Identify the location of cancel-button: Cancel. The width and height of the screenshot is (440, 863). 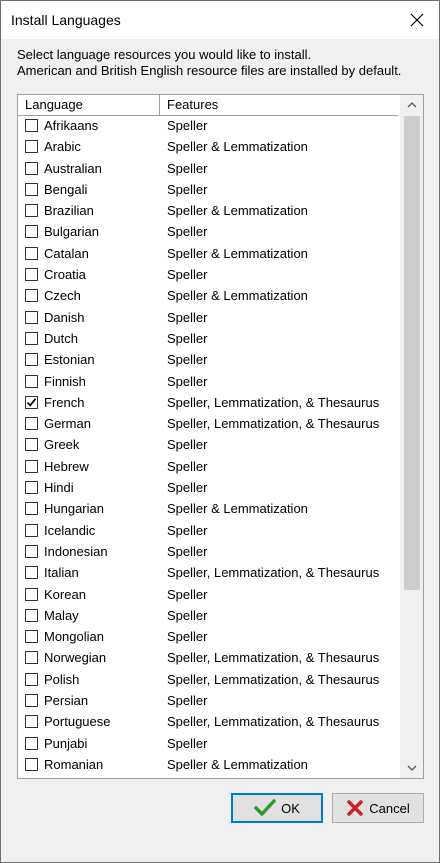
(378, 808).